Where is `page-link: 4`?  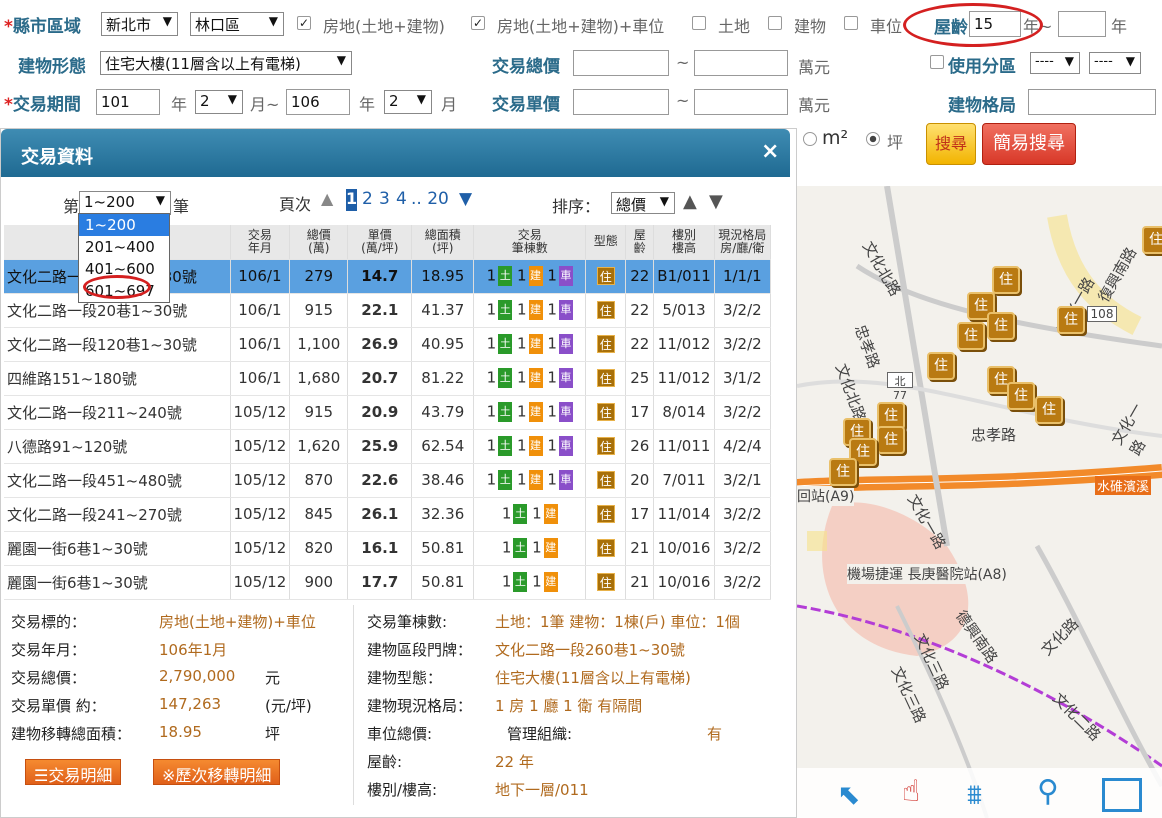 page-link: 4 is located at coordinates (401, 199).